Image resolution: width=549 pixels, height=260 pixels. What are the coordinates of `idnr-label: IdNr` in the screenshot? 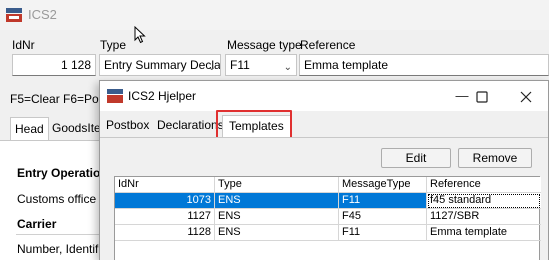 It's located at (23, 45).